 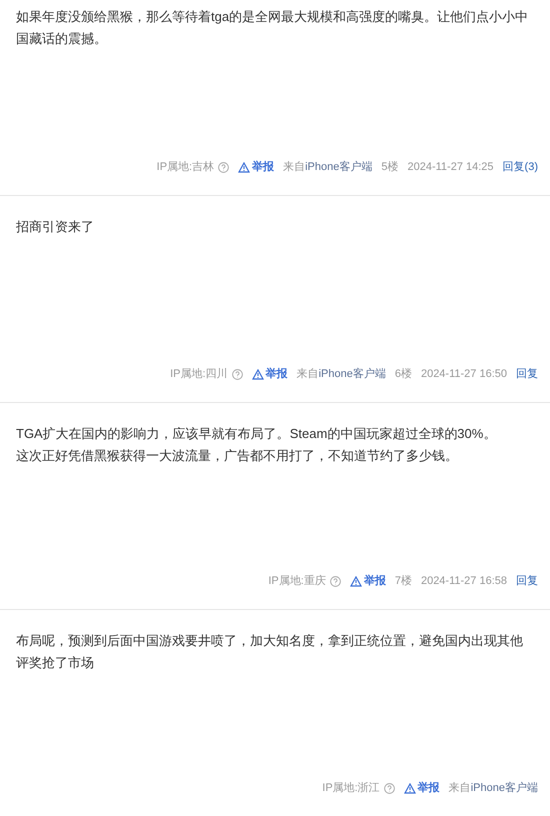 I want to click on floor-number: 7楼, so click(x=403, y=581).